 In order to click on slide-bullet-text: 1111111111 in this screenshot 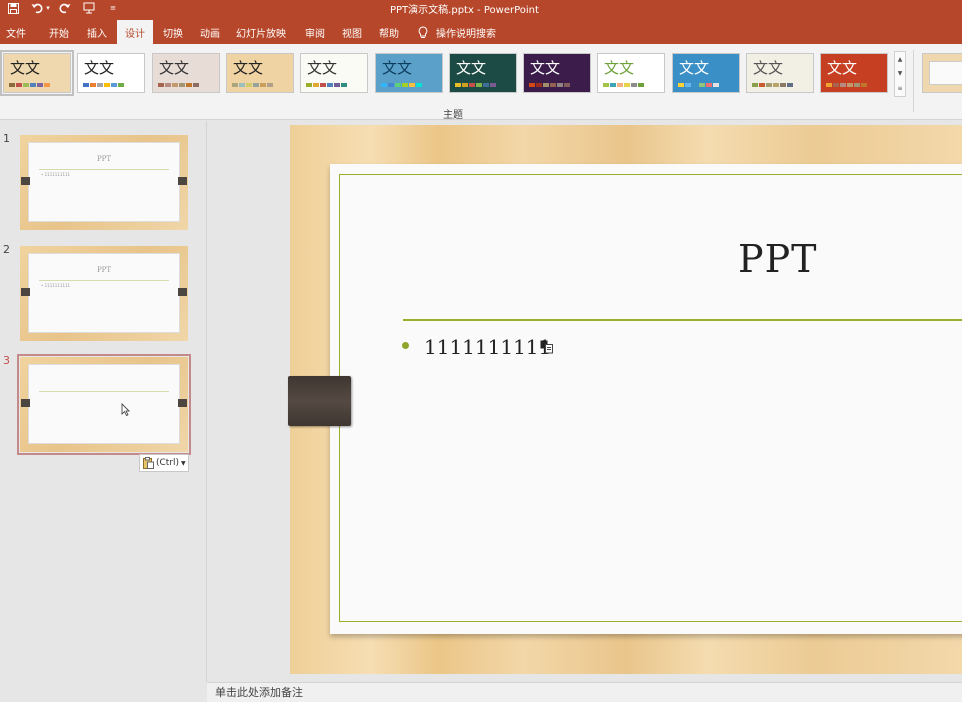, I will do `click(487, 347)`.